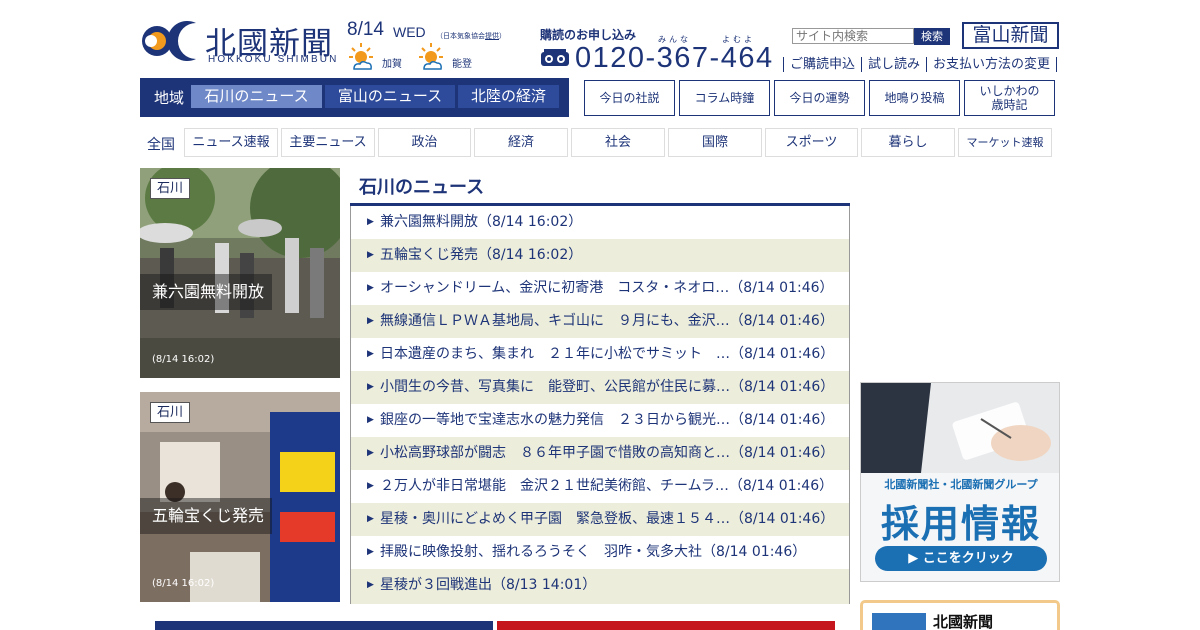 The width and height of the screenshot is (1200, 630). I want to click on recruit-ad-banner: 北國新聞社・北國新聞グループ 採用情報 ▶ ここをクリック, so click(960, 482).